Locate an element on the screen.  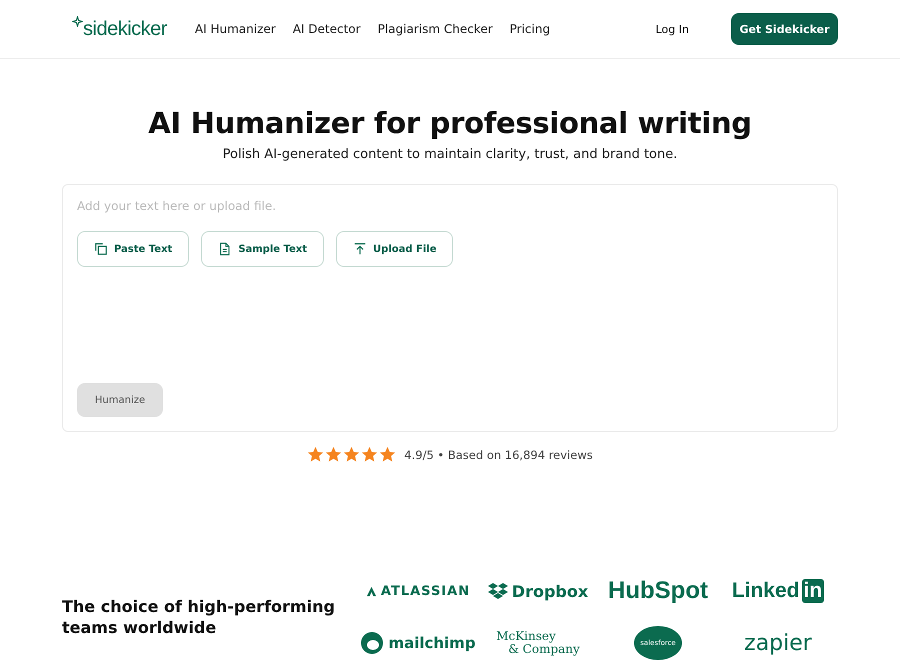
company-logo: zapier is located at coordinates (778, 643).